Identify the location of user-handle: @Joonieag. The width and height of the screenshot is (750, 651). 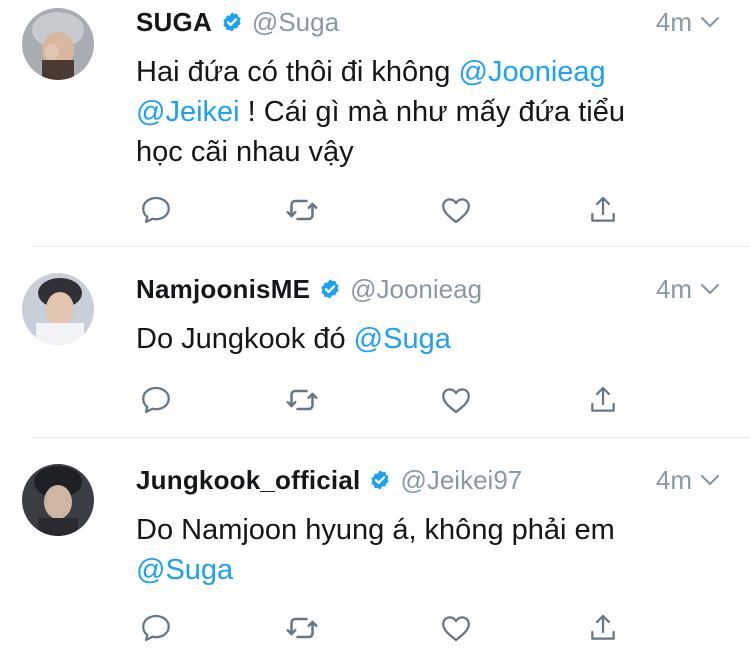
(416, 289).